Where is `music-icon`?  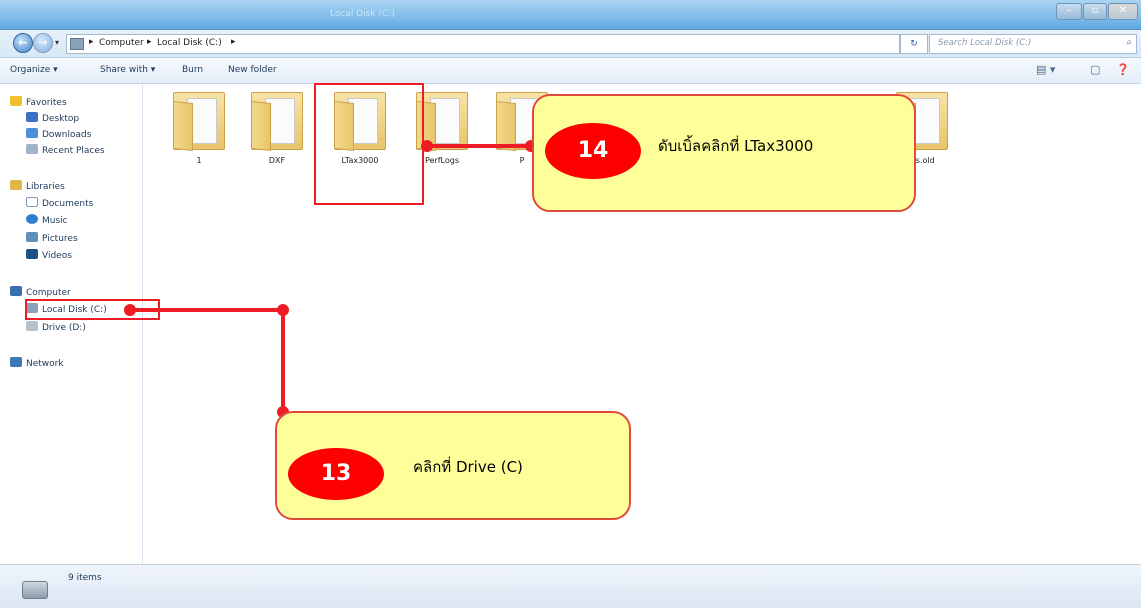 music-icon is located at coordinates (32, 219).